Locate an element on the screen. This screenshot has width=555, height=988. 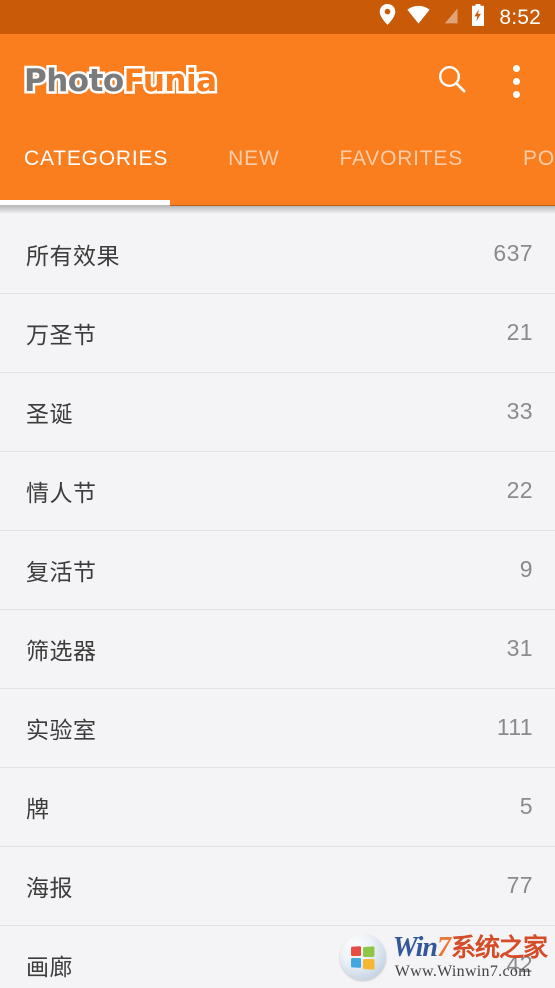
table-row: 海报 77 is located at coordinates (277, 885).